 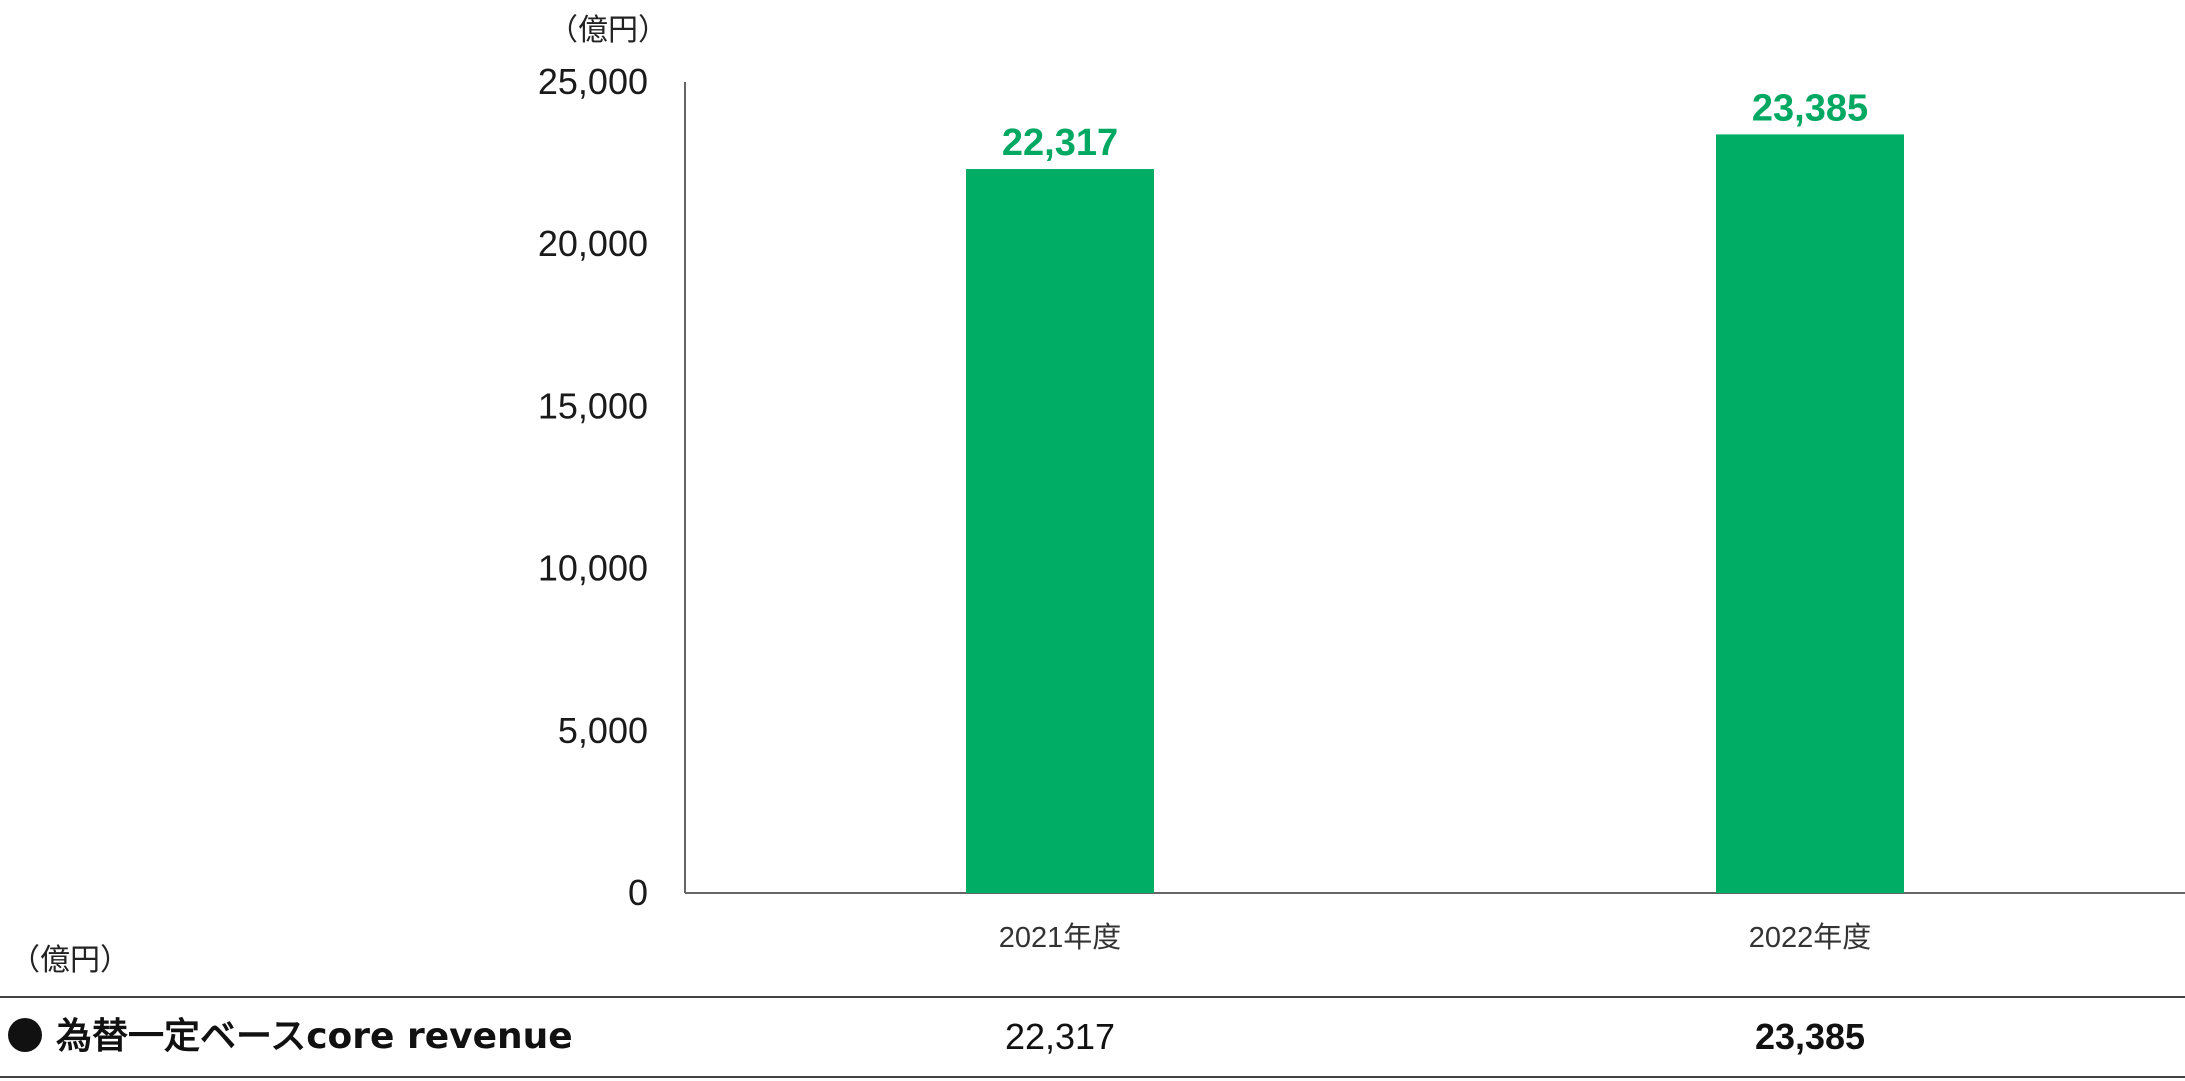 What do you see at coordinates (314, 1036) in the screenshot?
I see `row-label-text: 為替一定ベースcore revenue` at bounding box center [314, 1036].